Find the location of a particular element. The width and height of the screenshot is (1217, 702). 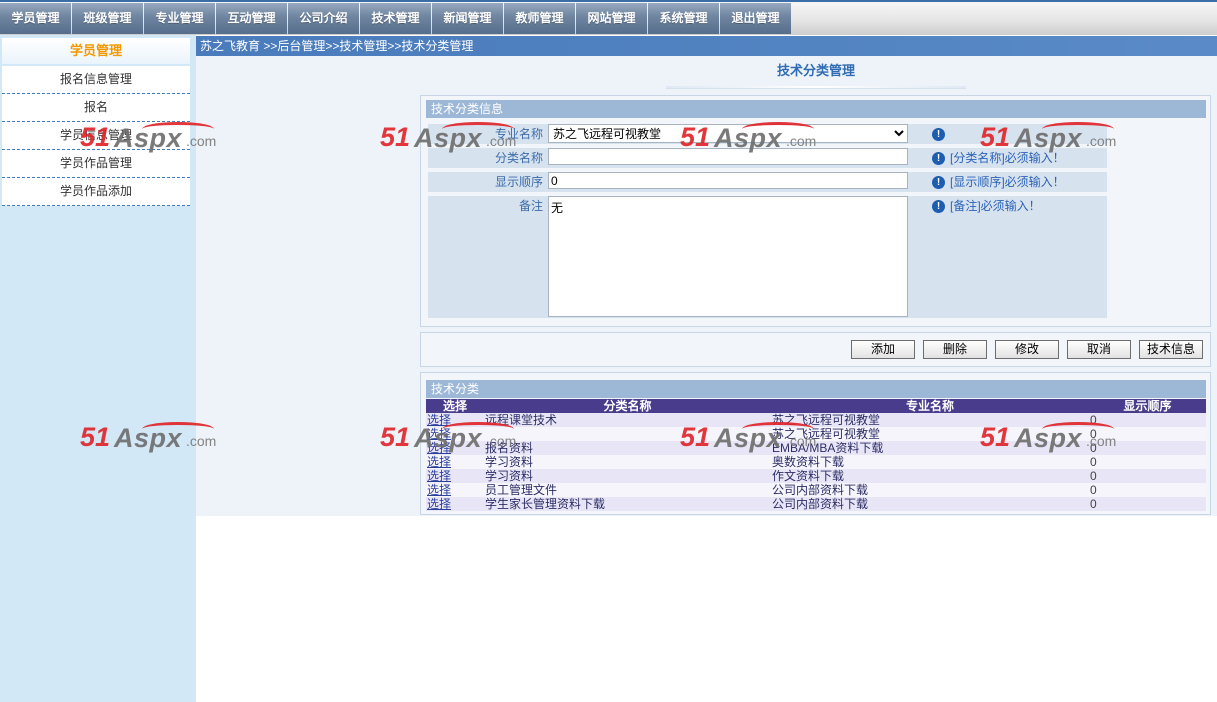

remark-textarea: 无 is located at coordinates (728, 256).